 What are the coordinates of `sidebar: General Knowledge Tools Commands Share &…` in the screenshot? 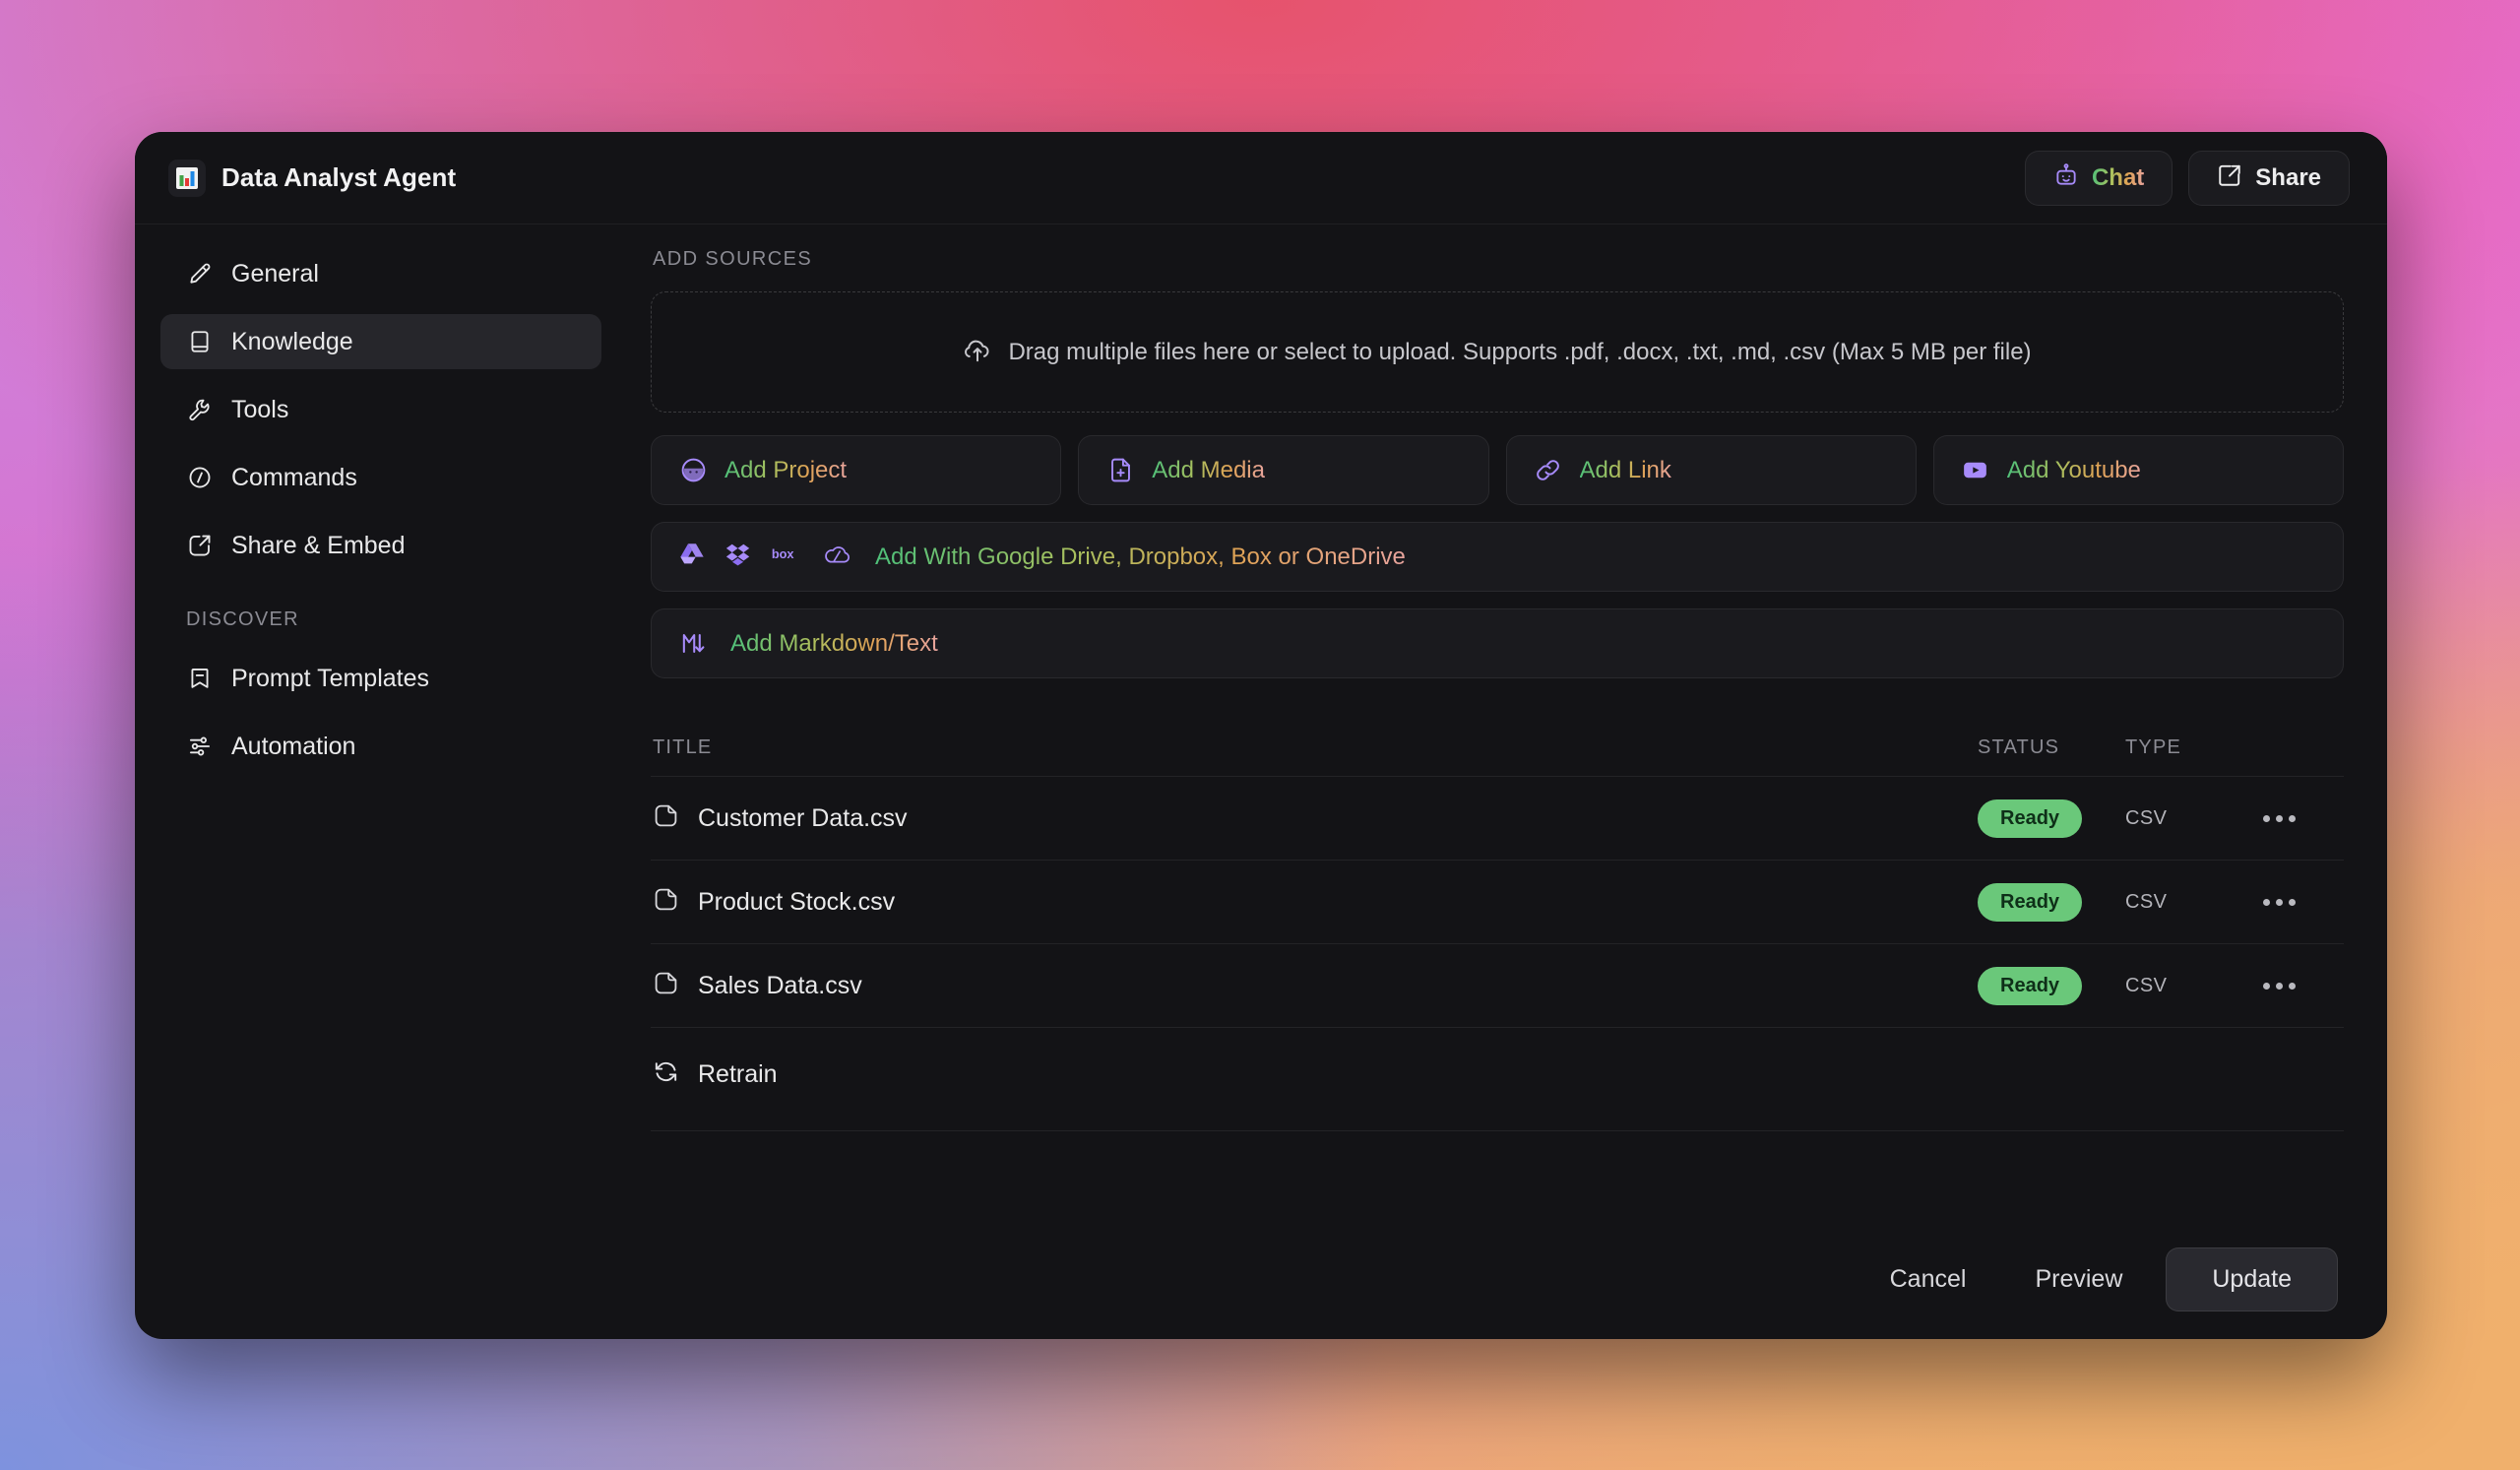 It's located at (381, 721).